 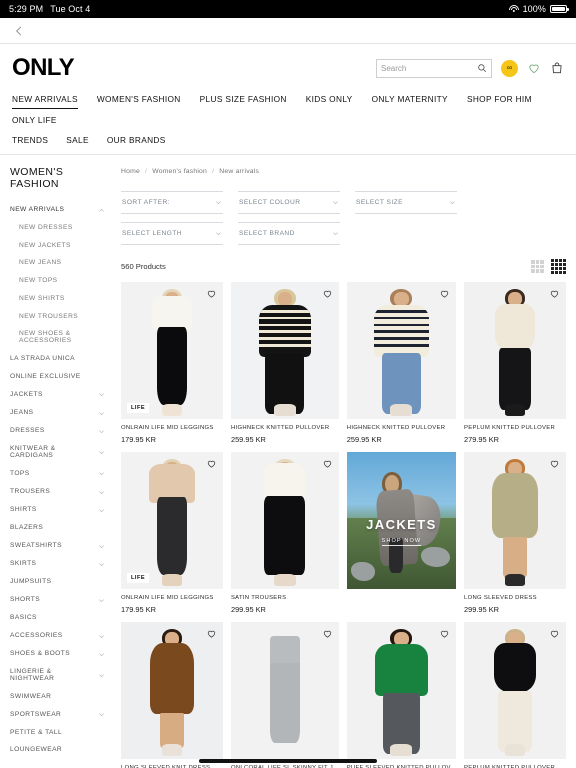 What do you see at coordinates (61, 210) in the screenshot?
I see `sidebar-item-new-arrivals: NEW ARRIVALS` at bounding box center [61, 210].